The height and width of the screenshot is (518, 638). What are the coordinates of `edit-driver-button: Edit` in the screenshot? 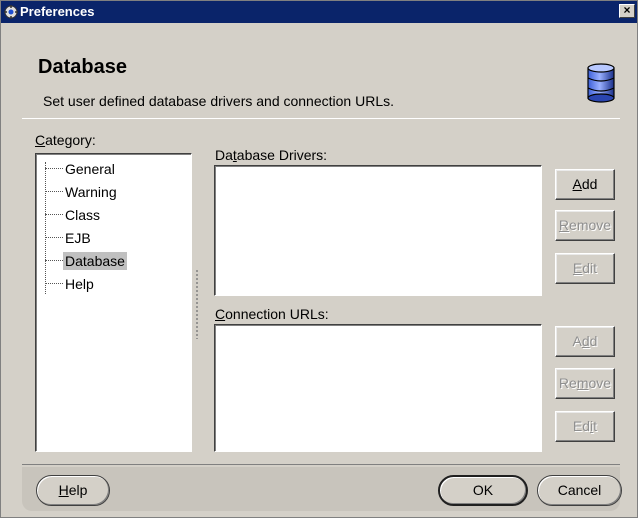 It's located at (585, 268).